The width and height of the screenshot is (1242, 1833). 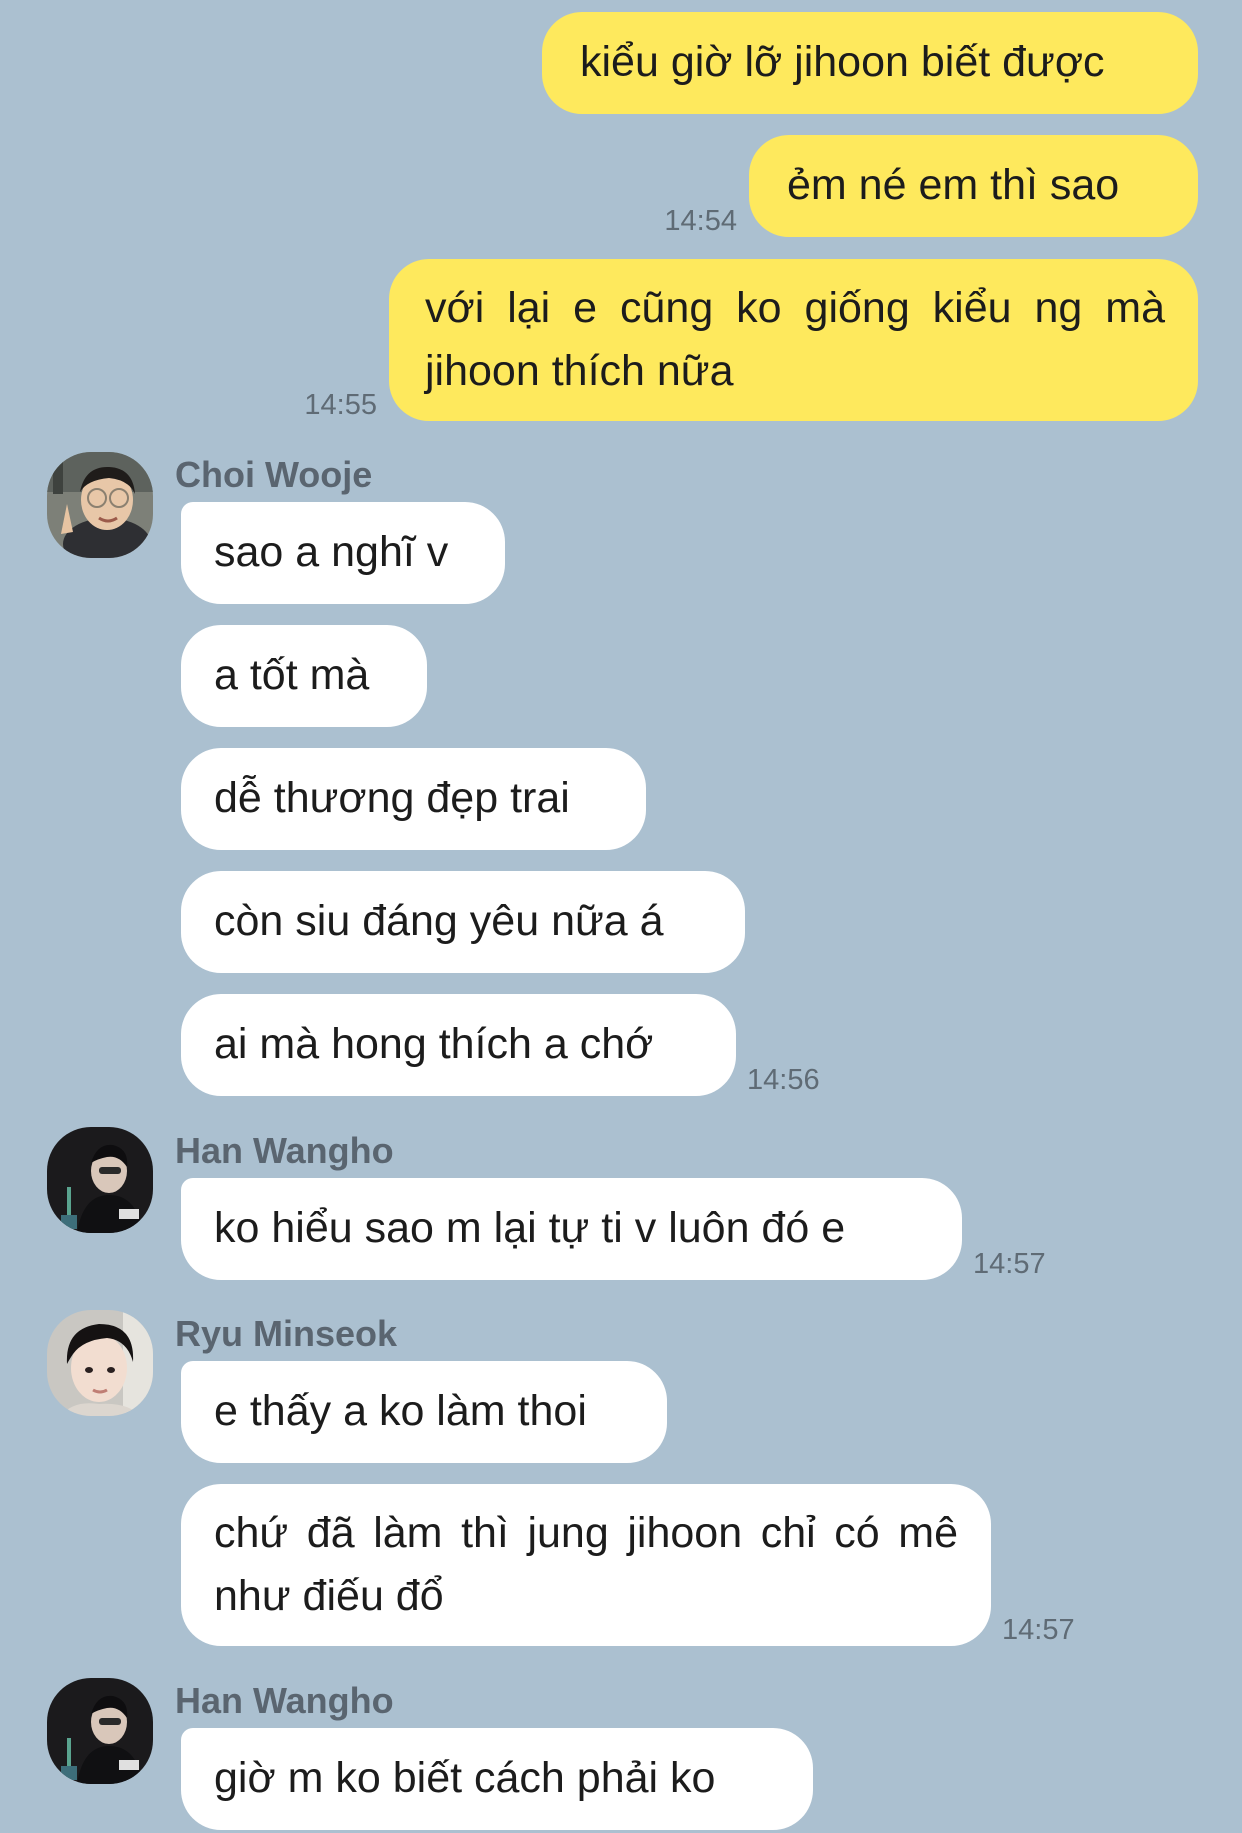 I want to click on outgoing-message: ẻm né em thì sao 14:54, so click(x=925, y=186).